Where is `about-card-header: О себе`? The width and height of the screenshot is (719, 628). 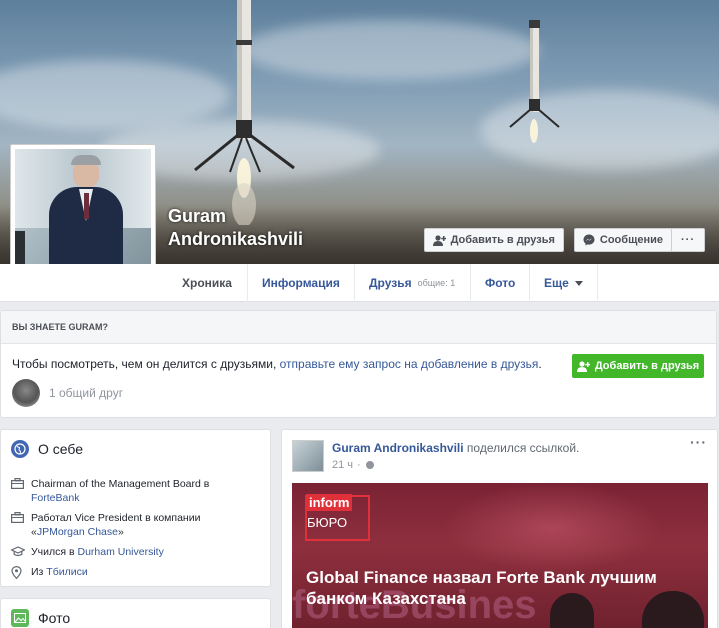
about-card-header: О себе is located at coordinates (135, 449).